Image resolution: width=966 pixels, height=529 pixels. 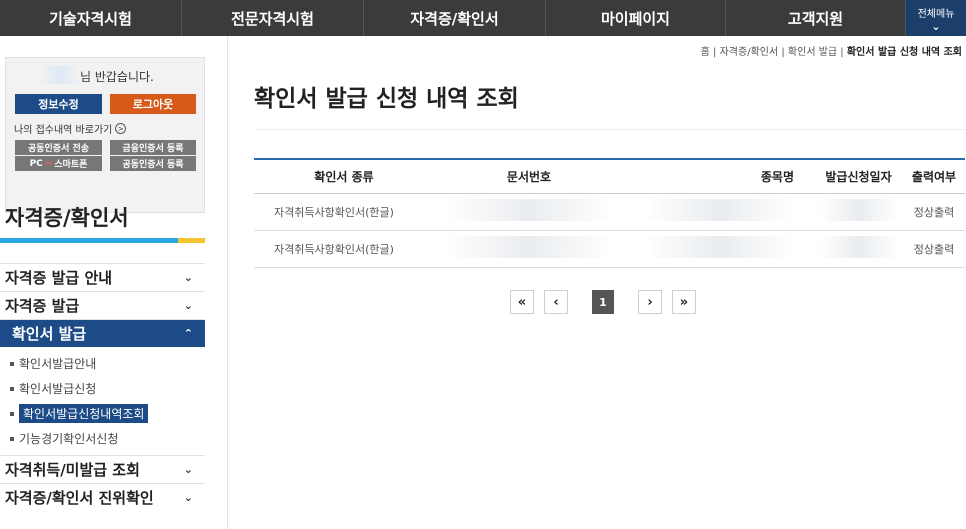 I want to click on submenu-label: 확인서발급안내, so click(x=58, y=364).